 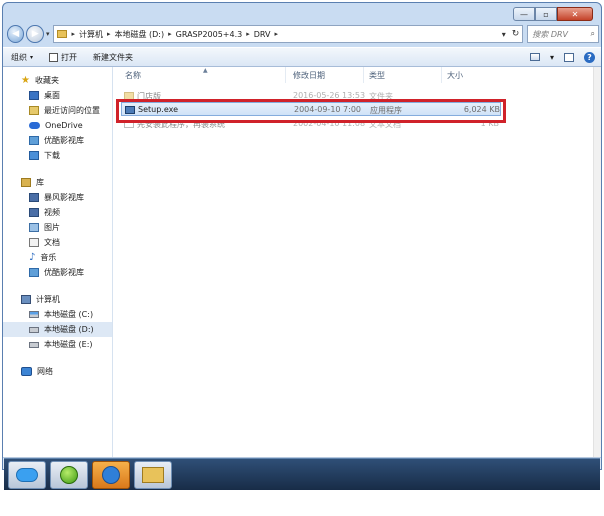 I want to click on pictures-icon, so click(x=34, y=227).